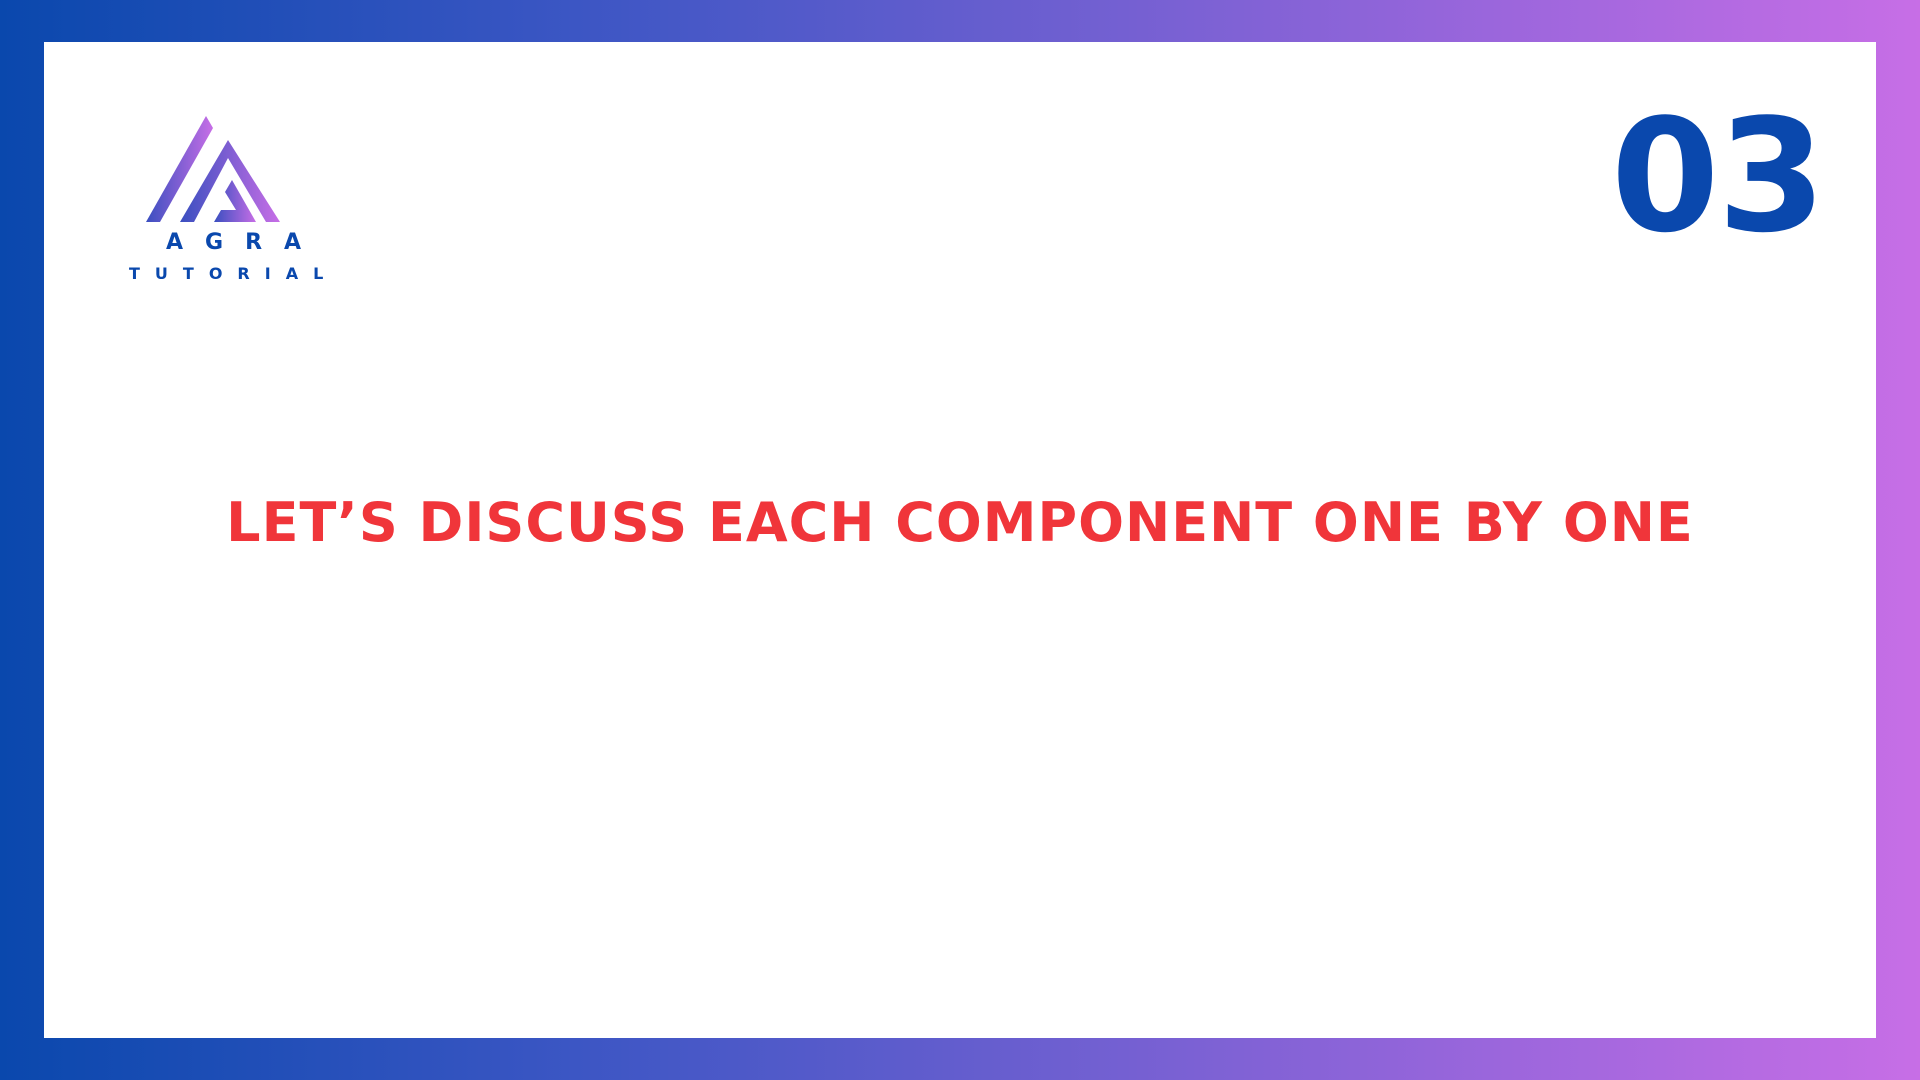  What do you see at coordinates (1718, 176) in the screenshot?
I see `slide-number: 03` at bounding box center [1718, 176].